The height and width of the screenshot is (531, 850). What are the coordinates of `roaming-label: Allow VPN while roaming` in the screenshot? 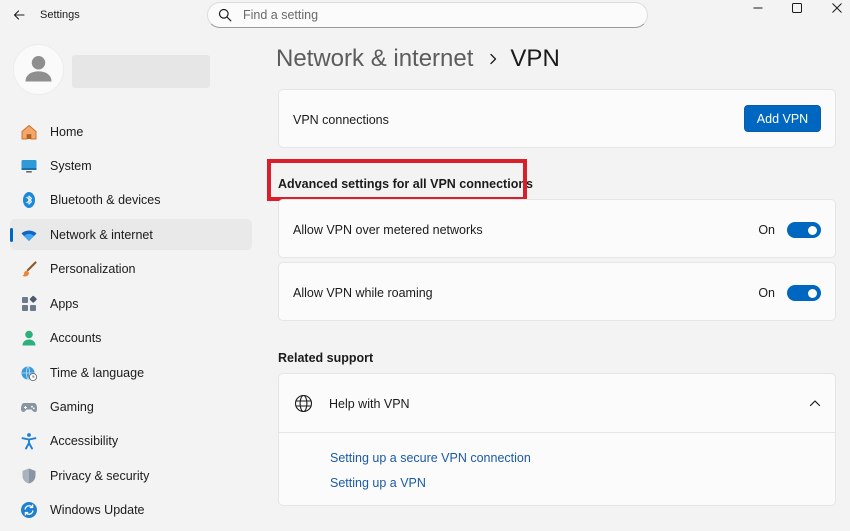 It's located at (363, 293).